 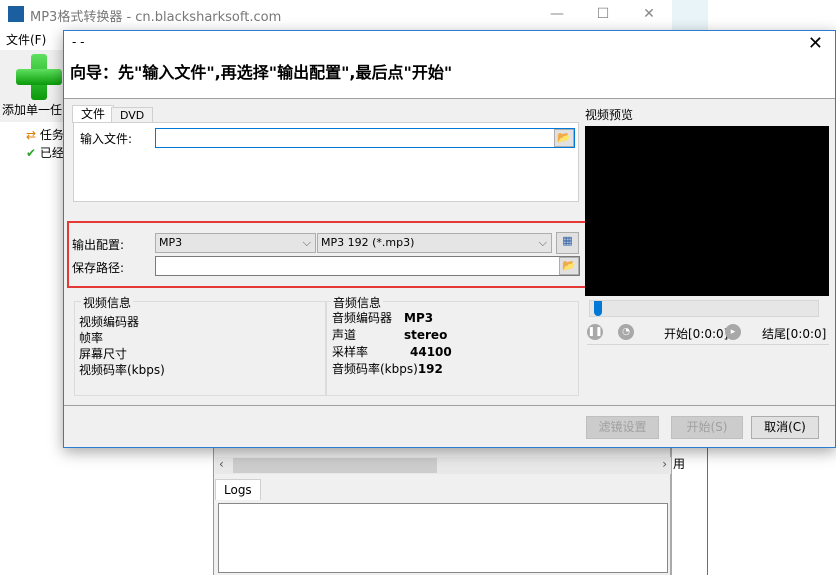 I want to click on scroll-left-icon: ‹, so click(x=221, y=464).